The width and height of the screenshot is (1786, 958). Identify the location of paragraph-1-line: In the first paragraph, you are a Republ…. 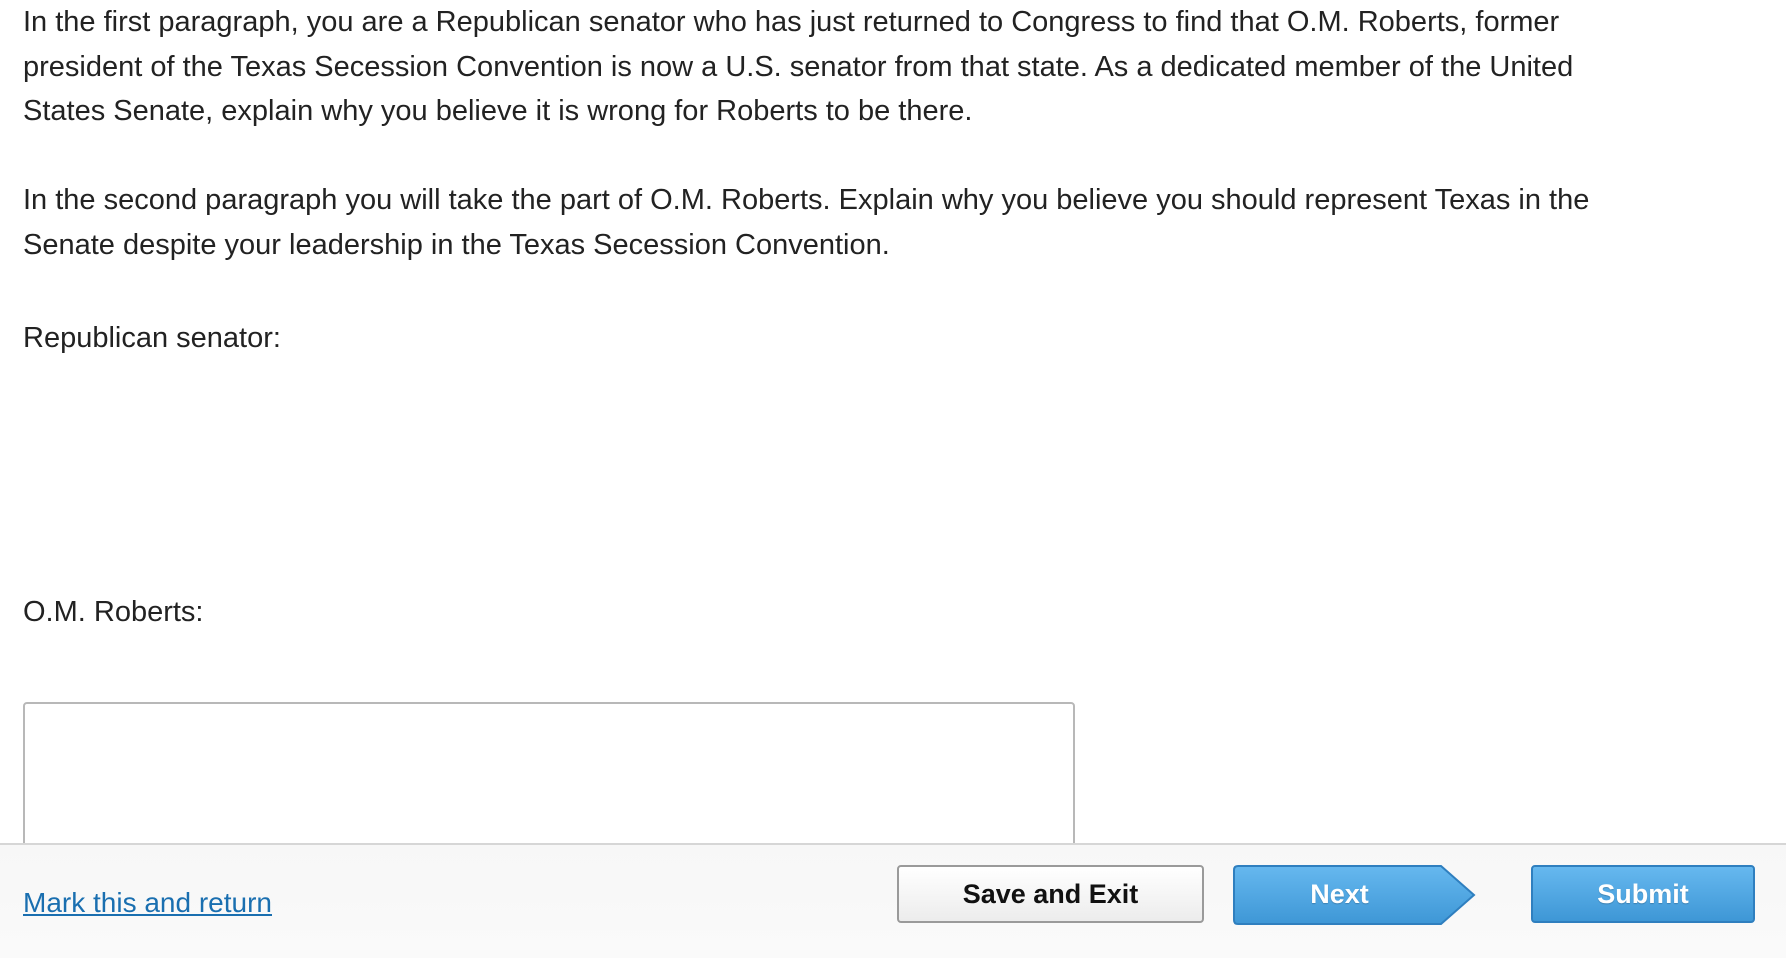
(791, 22).